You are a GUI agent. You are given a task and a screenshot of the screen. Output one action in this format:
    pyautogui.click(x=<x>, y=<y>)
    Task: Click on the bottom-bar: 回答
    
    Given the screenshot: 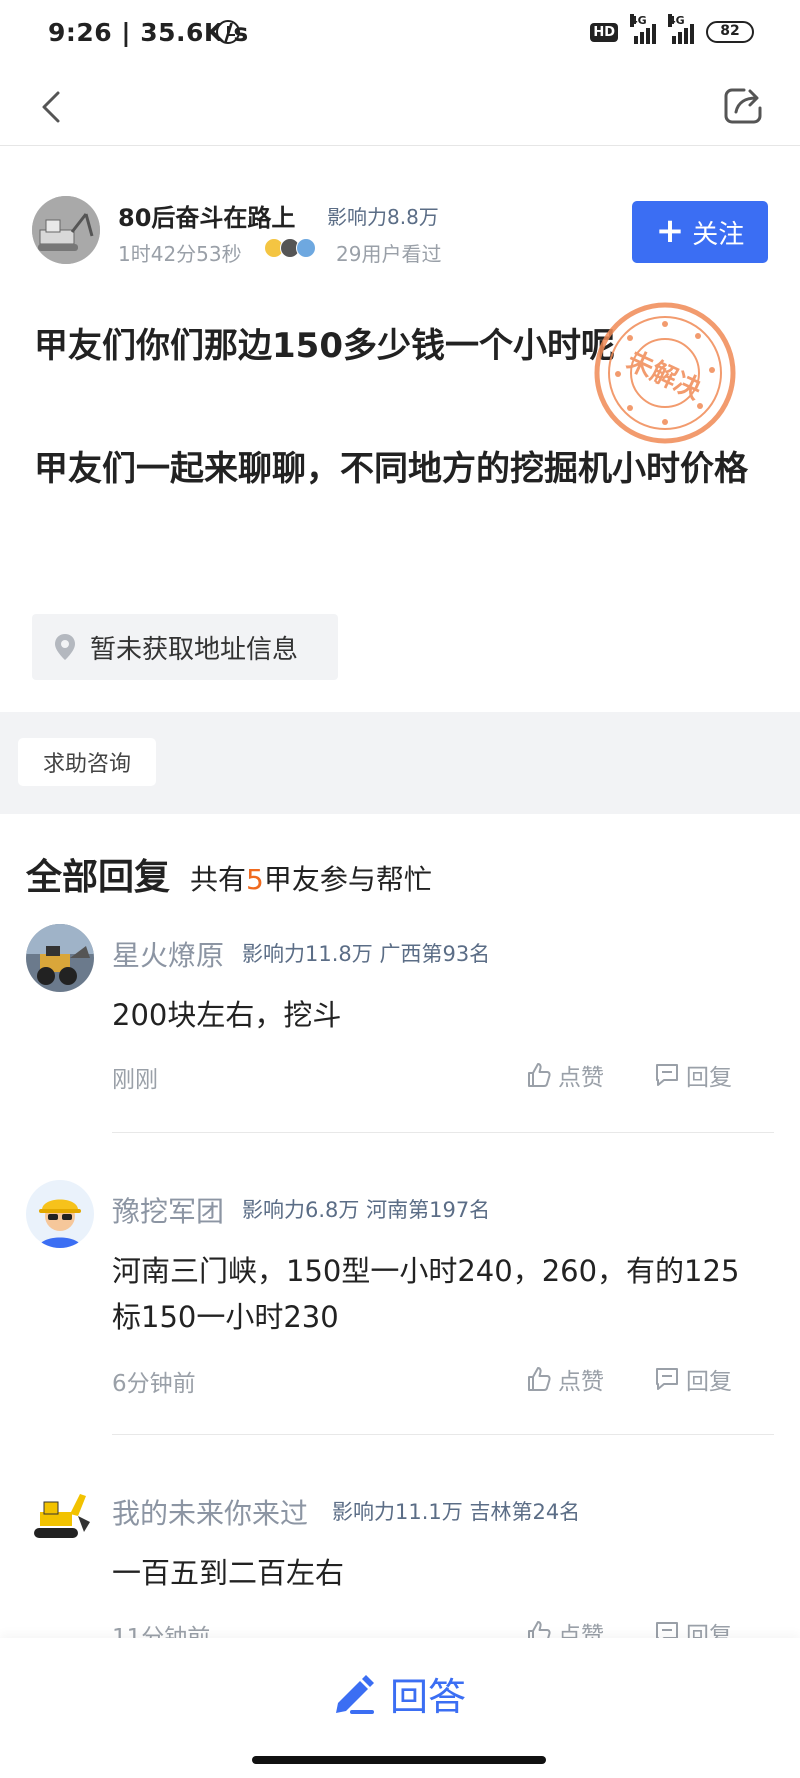 What is the action you would take?
    pyautogui.click(x=400, y=1708)
    